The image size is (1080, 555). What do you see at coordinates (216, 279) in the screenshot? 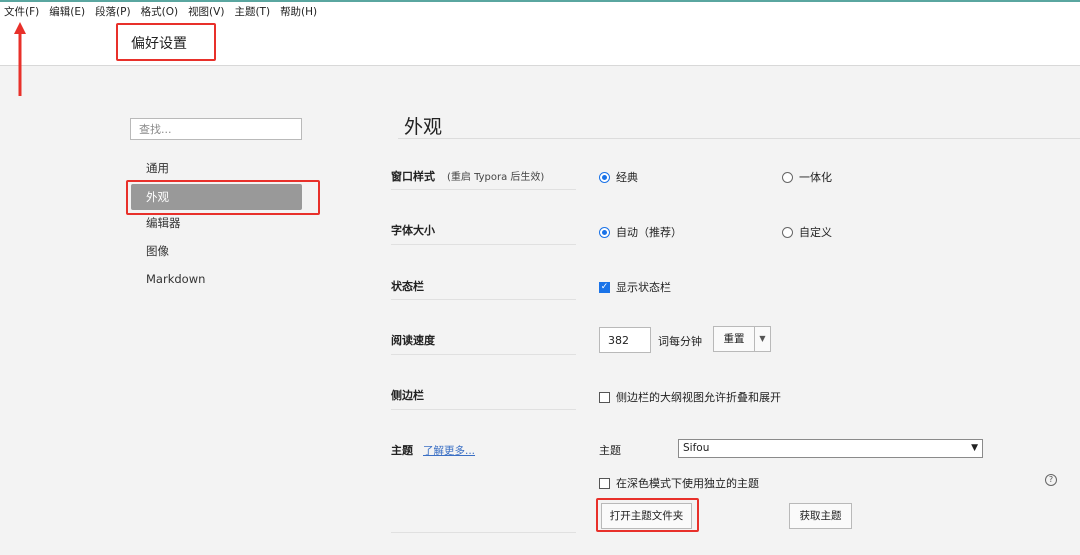
I see `sidebar-item-markdown: Markdown` at bounding box center [216, 279].